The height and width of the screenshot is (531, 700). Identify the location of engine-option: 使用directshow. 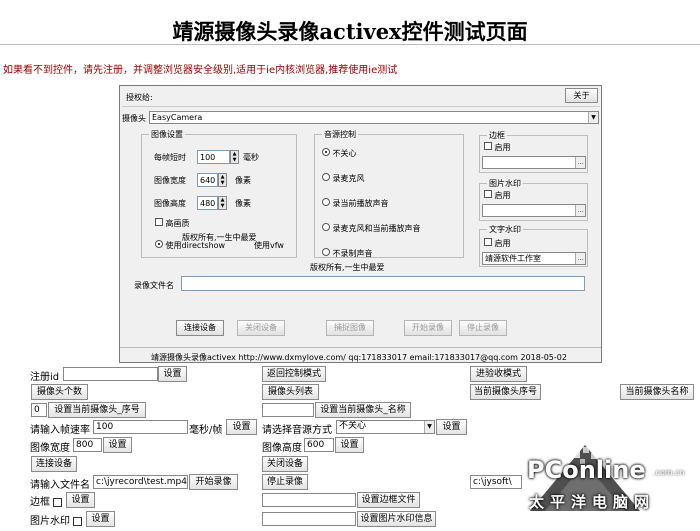
(190, 245).